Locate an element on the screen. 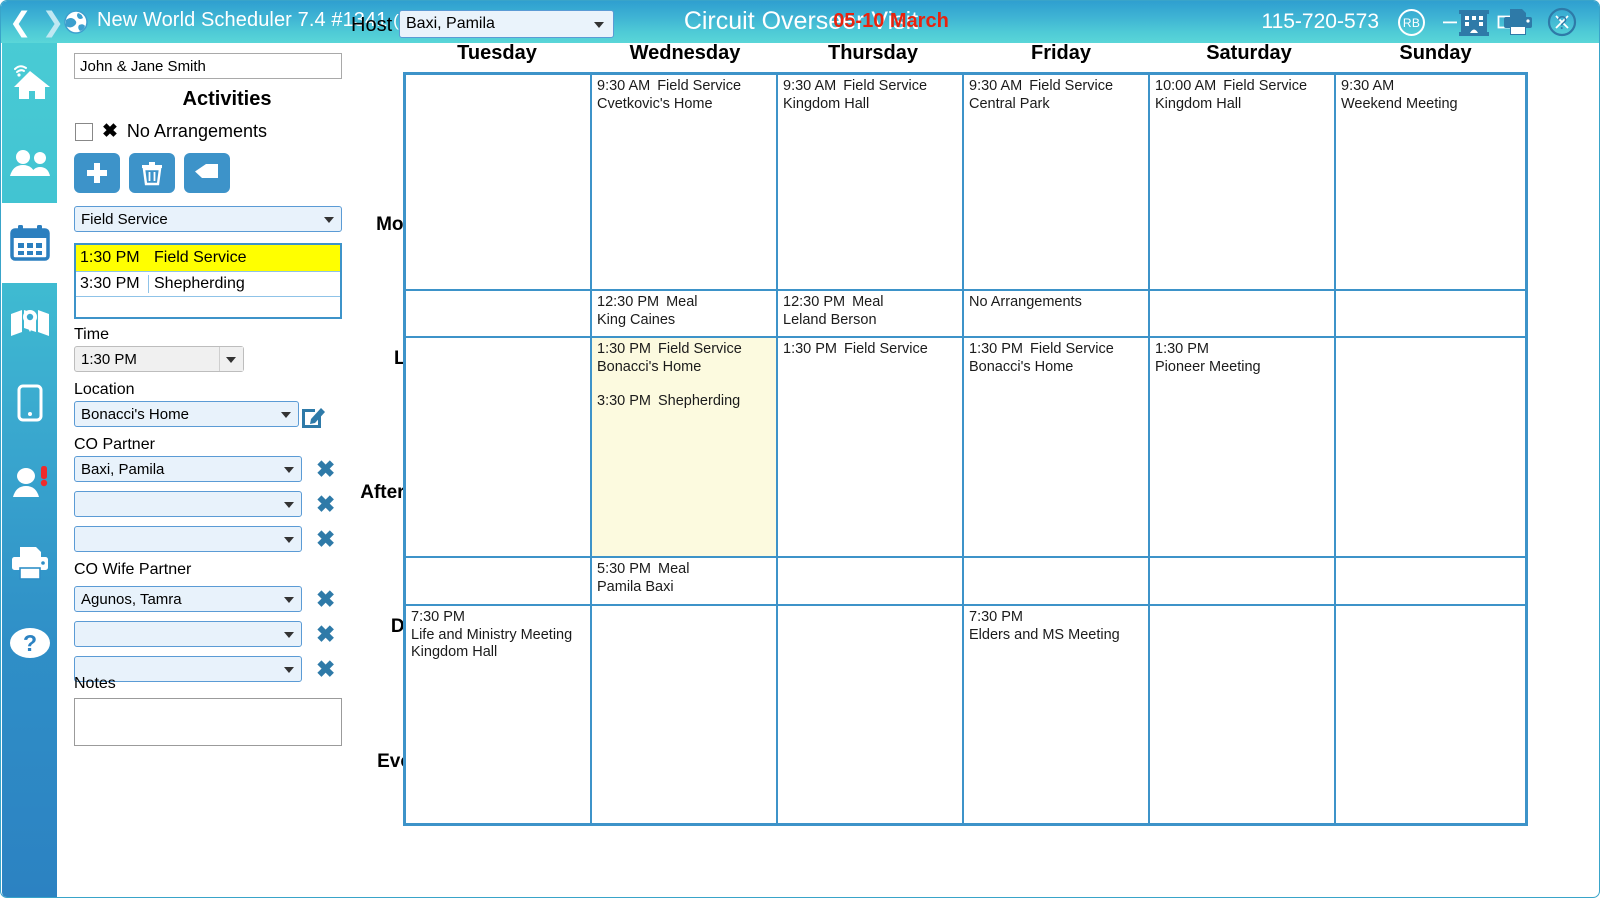  edit-pencil-icon is located at coordinates (313, 418).